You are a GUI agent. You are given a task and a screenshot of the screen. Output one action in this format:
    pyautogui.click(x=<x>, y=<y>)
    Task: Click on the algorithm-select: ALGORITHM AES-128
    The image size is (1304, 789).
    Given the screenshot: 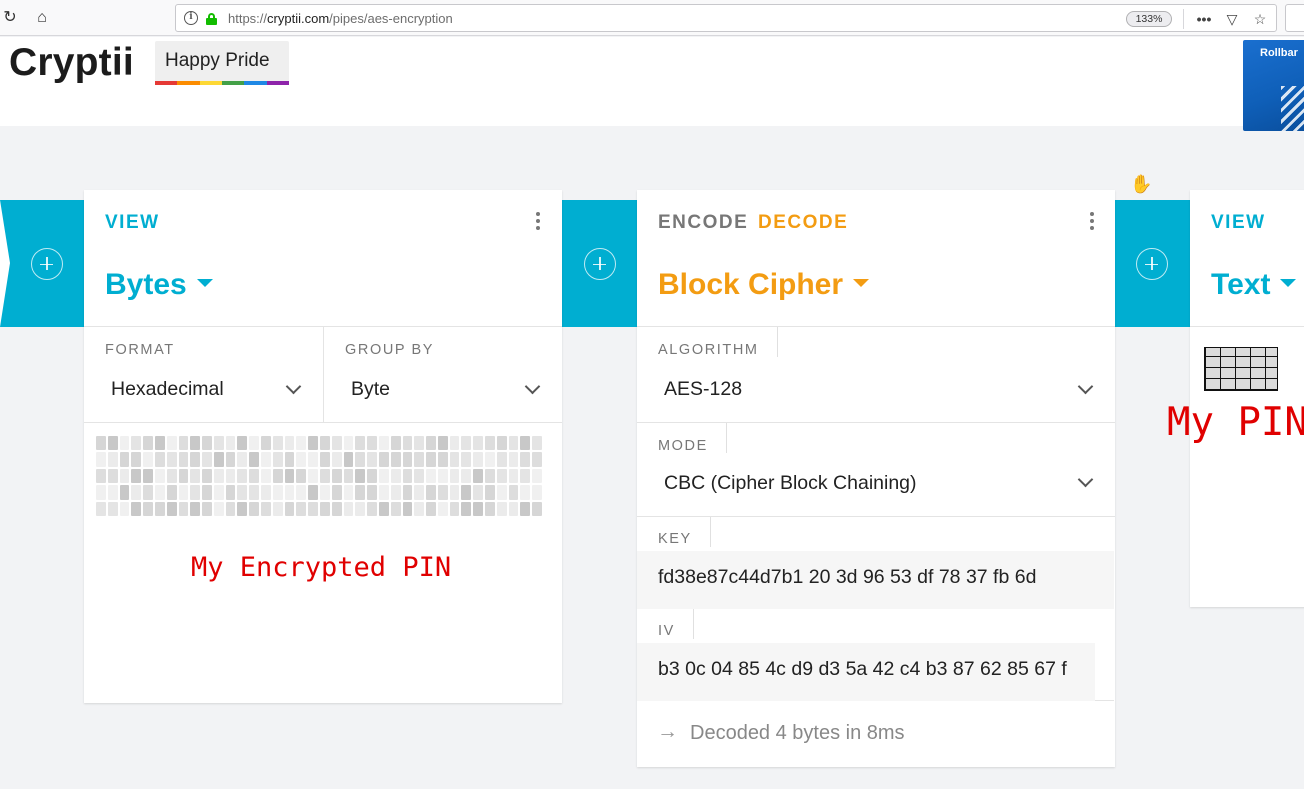 What is the action you would take?
    pyautogui.click(x=876, y=375)
    